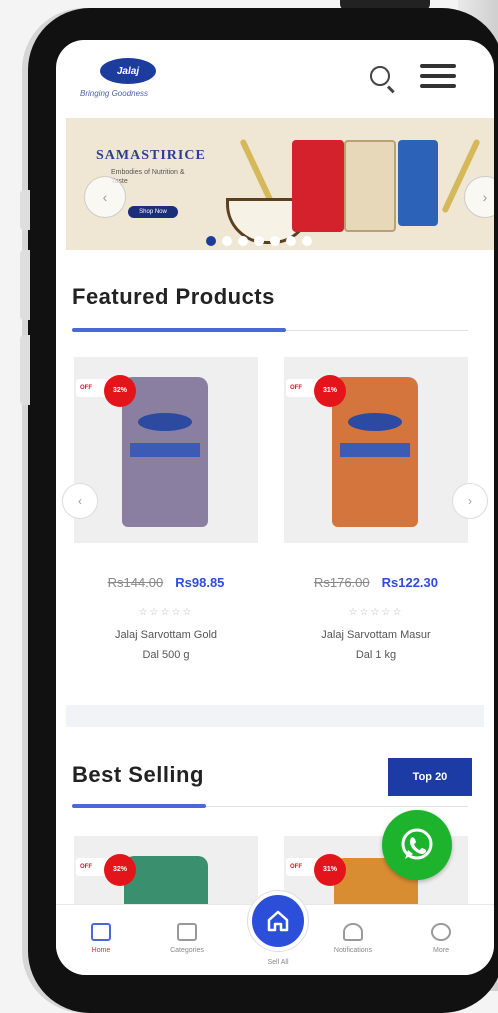 This screenshot has width=498, height=1013. Describe the element at coordinates (187, 950) in the screenshot. I see `nav-label: Categories` at that location.